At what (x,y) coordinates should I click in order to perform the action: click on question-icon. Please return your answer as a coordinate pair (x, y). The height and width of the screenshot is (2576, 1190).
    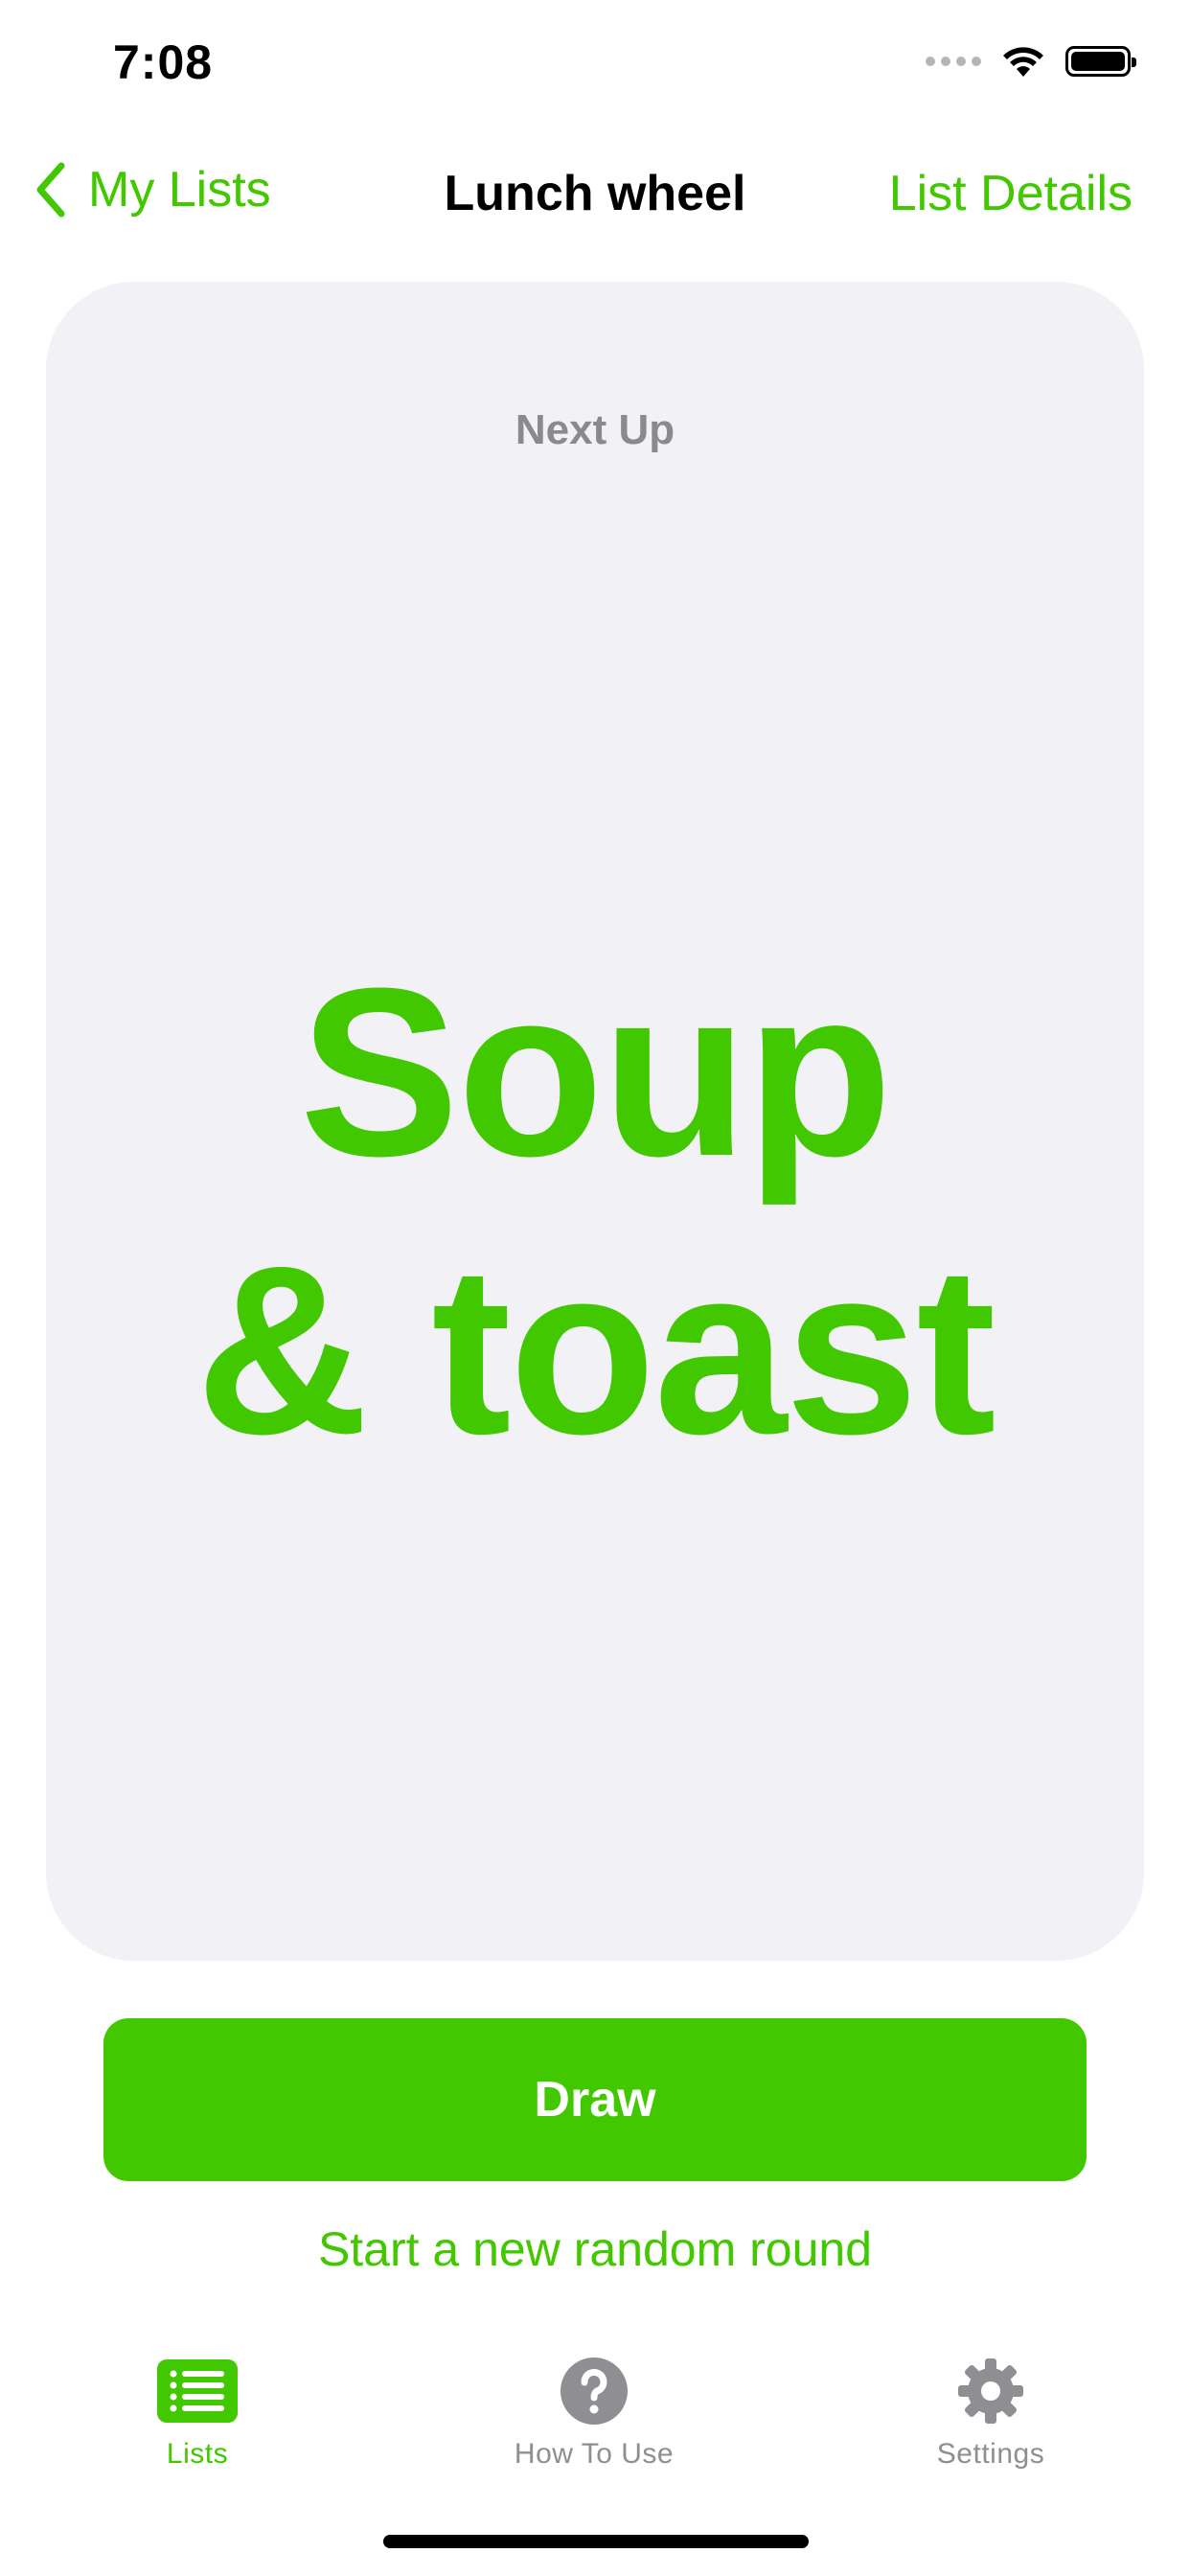
    Looking at the image, I should click on (594, 2391).